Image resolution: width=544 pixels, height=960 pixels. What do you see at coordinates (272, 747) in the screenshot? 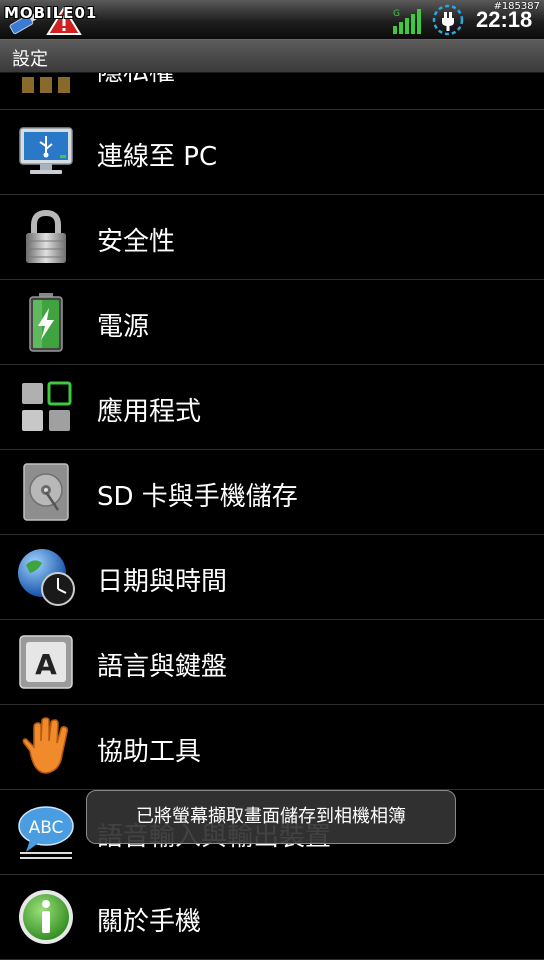
I see `settings-item-accessibility: 協助工具` at bounding box center [272, 747].